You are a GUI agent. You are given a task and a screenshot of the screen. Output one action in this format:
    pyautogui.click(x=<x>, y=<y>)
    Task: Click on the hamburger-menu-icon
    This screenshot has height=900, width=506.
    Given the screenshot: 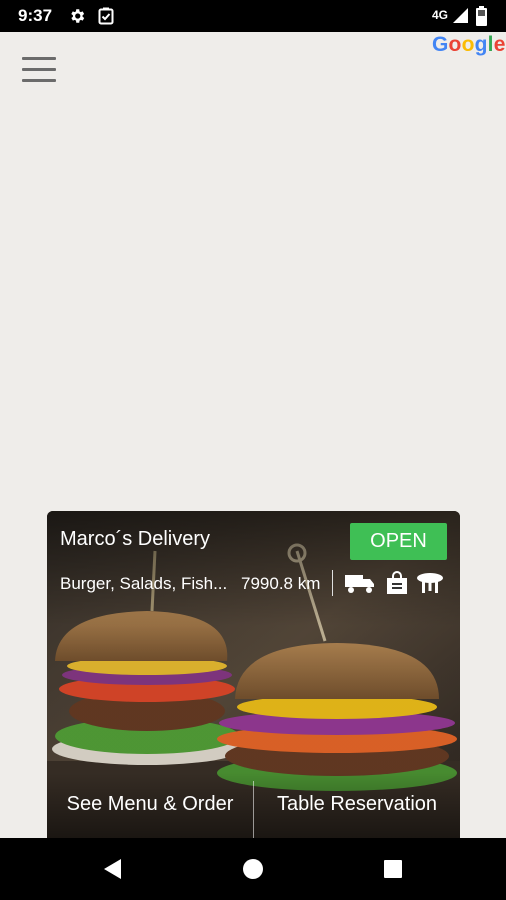 What is the action you would take?
    pyautogui.click(x=39, y=70)
    